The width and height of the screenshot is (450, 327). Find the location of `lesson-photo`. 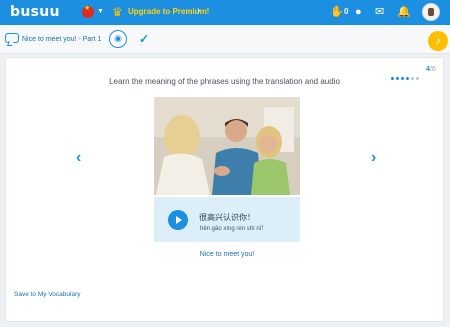

lesson-photo is located at coordinates (227, 146).